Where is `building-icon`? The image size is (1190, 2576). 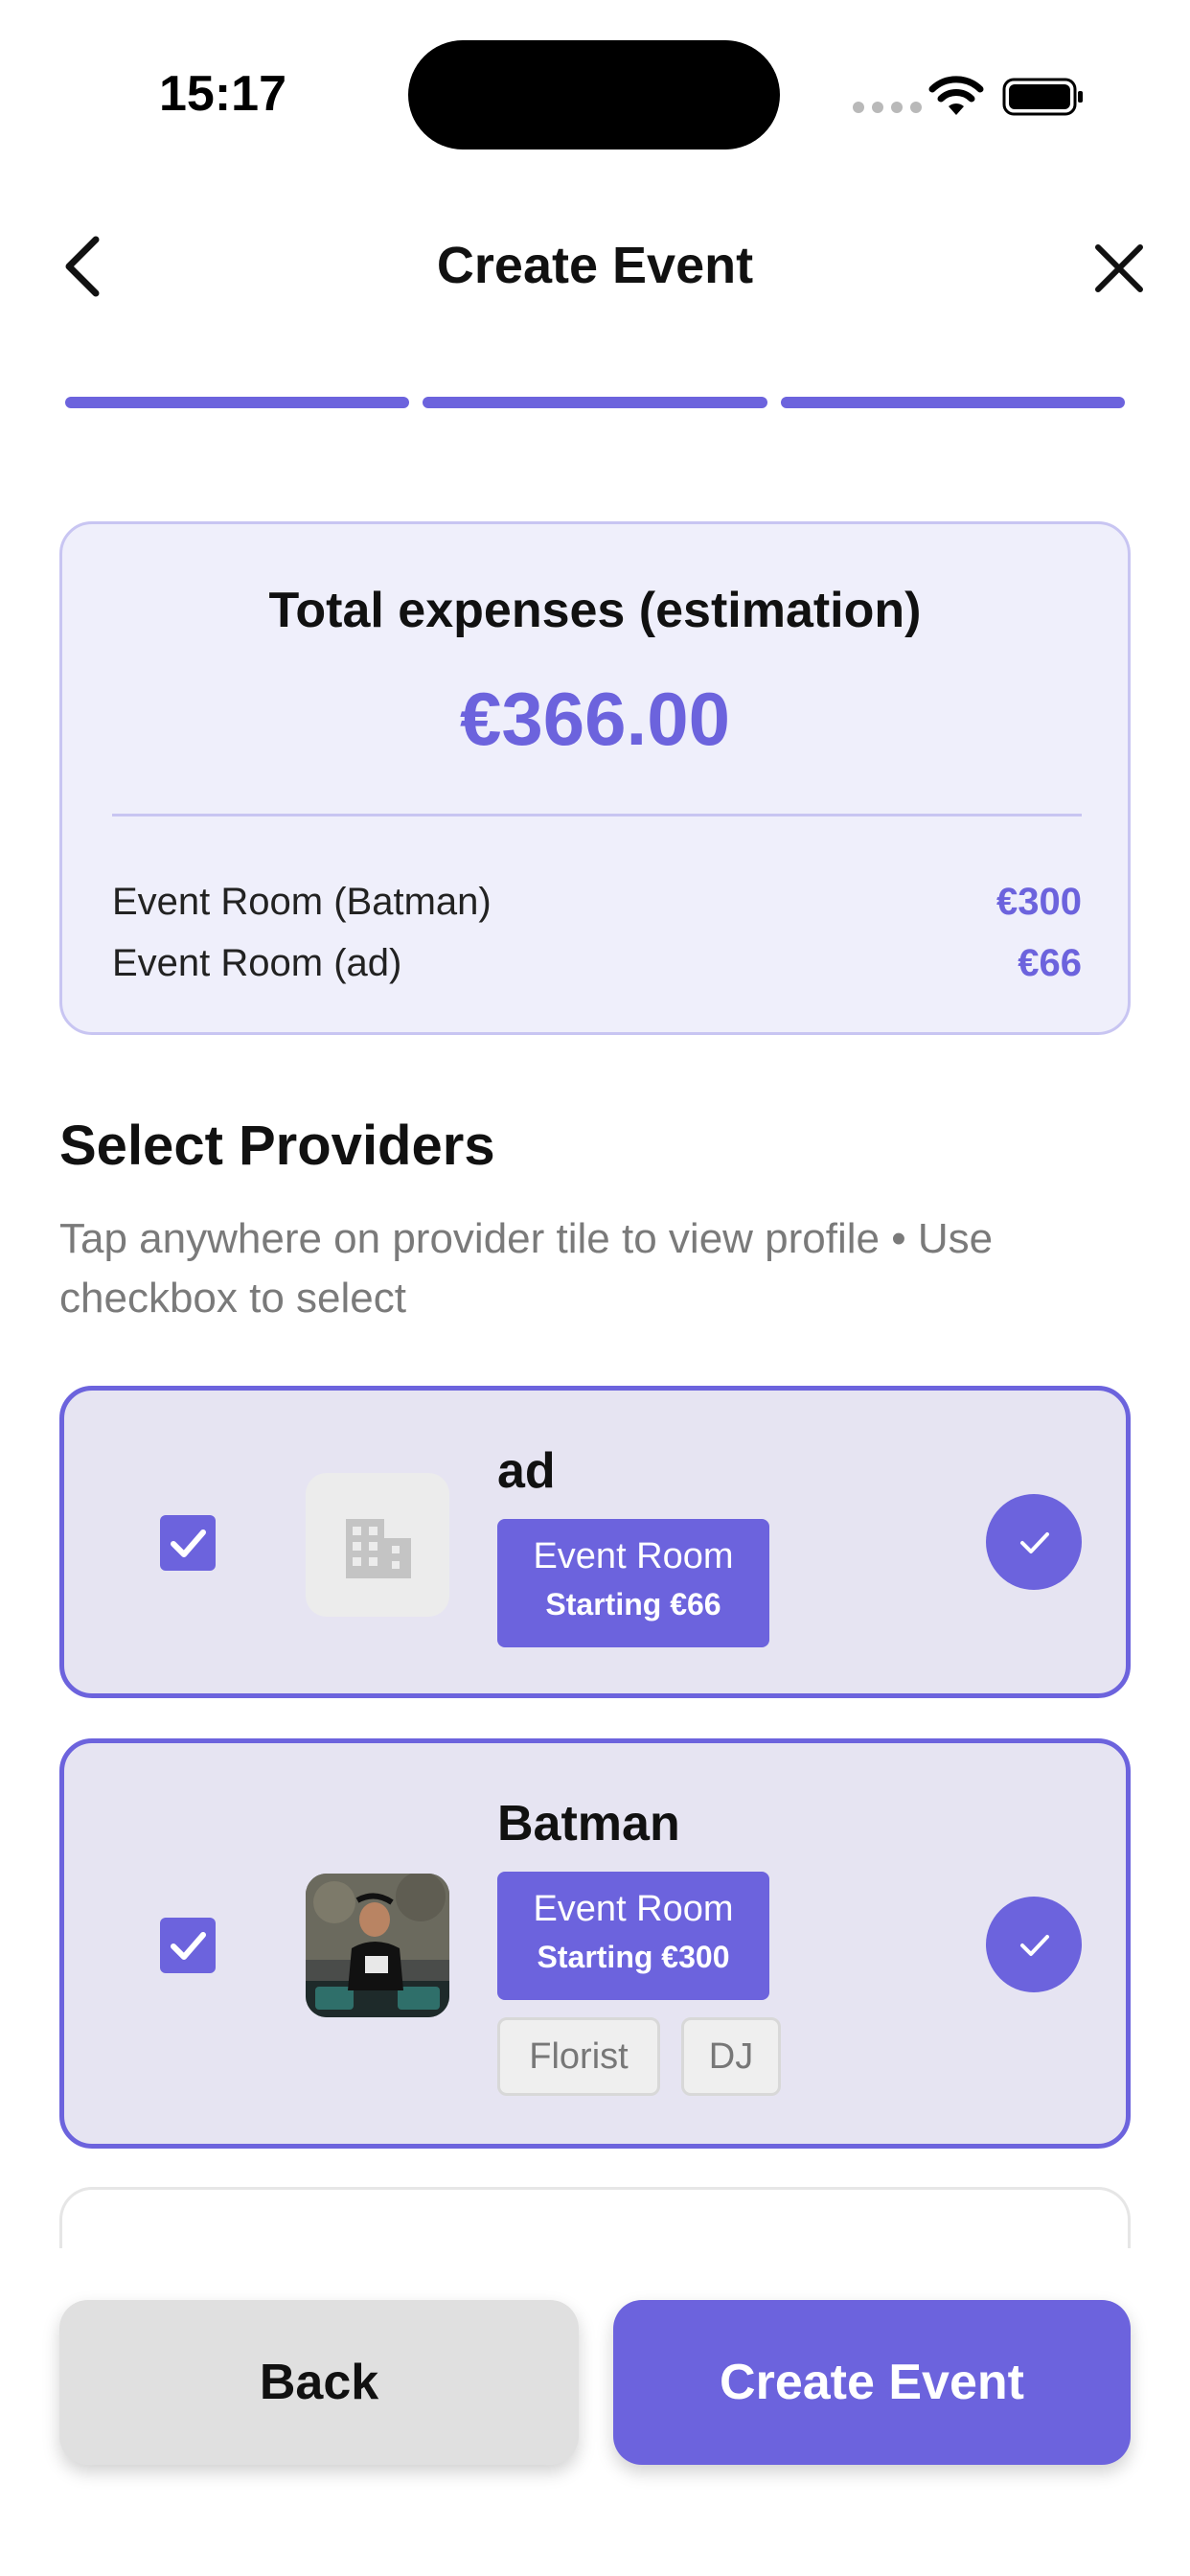
building-icon is located at coordinates (378, 1545).